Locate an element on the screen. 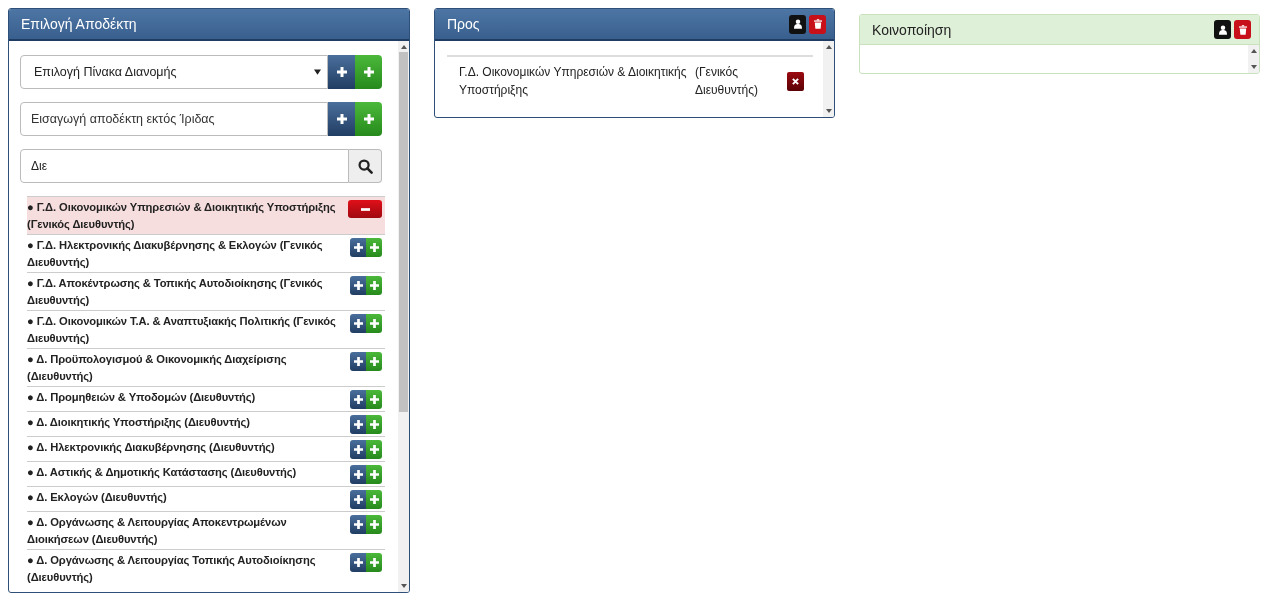  recipient-name: ● Δ. Διοικητικής Υποστήριξης (Διευθυντής) is located at coordinates (139, 422).